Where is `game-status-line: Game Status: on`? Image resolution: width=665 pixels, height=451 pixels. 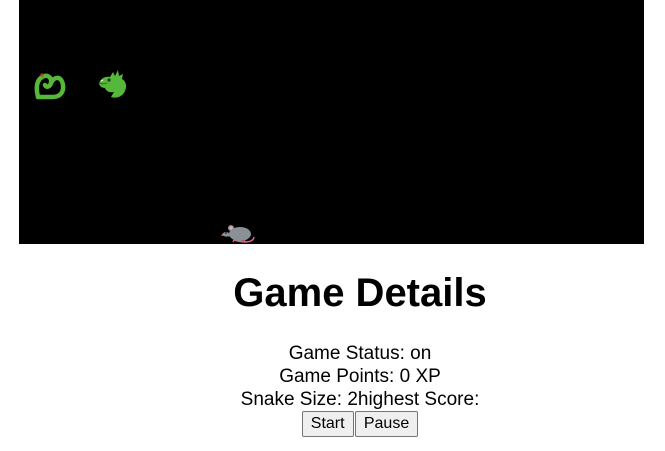
game-status-line: Game Status: on is located at coordinates (332, 353).